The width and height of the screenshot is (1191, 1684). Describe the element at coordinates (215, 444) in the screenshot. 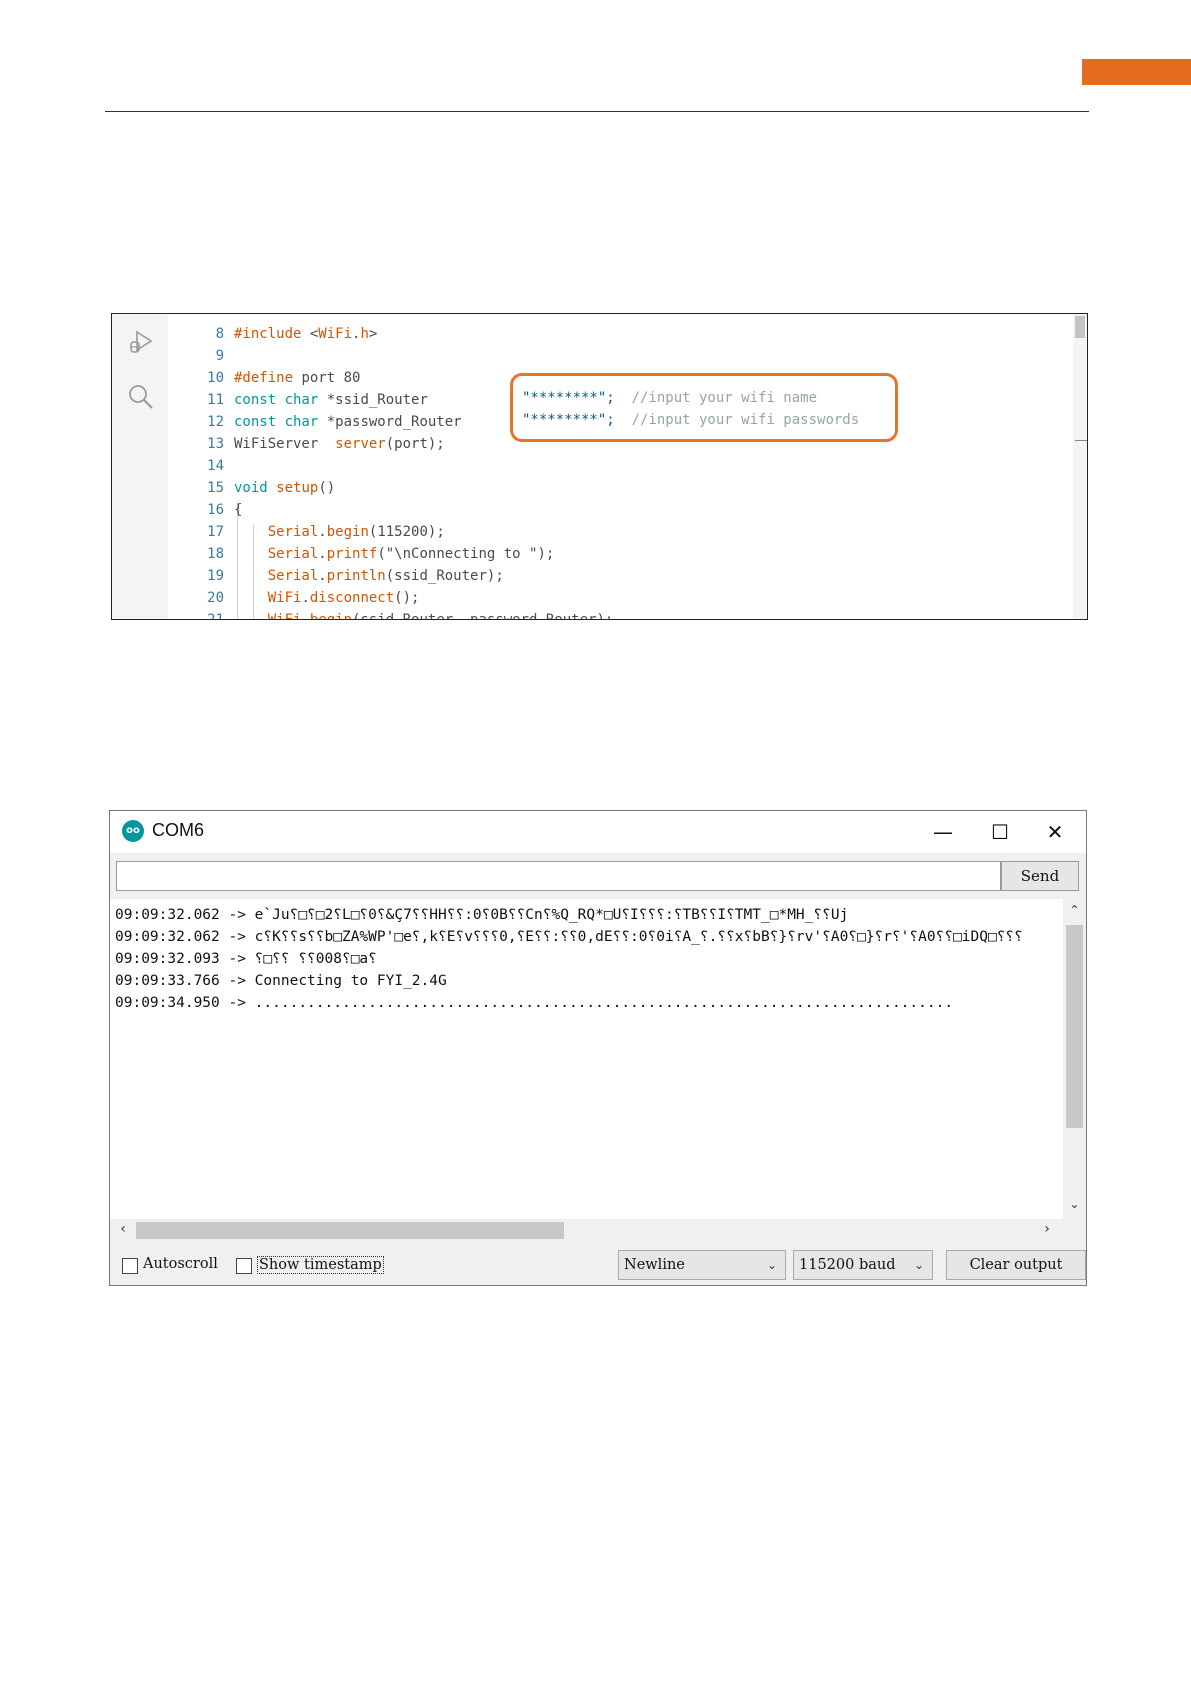

I see `line-number: 13` at that location.